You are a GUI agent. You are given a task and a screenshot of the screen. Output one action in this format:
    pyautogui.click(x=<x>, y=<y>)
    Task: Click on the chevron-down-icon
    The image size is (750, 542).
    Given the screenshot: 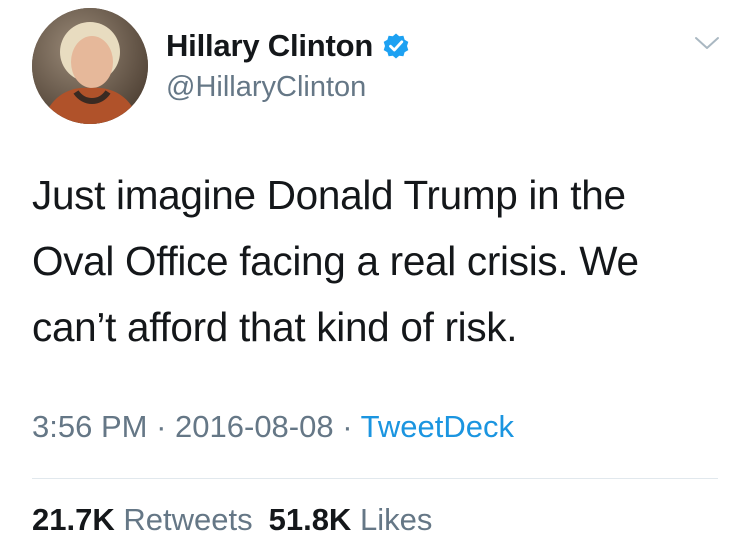 What is the action you would take?
    pyautogui.click(x=707, y=43)
    